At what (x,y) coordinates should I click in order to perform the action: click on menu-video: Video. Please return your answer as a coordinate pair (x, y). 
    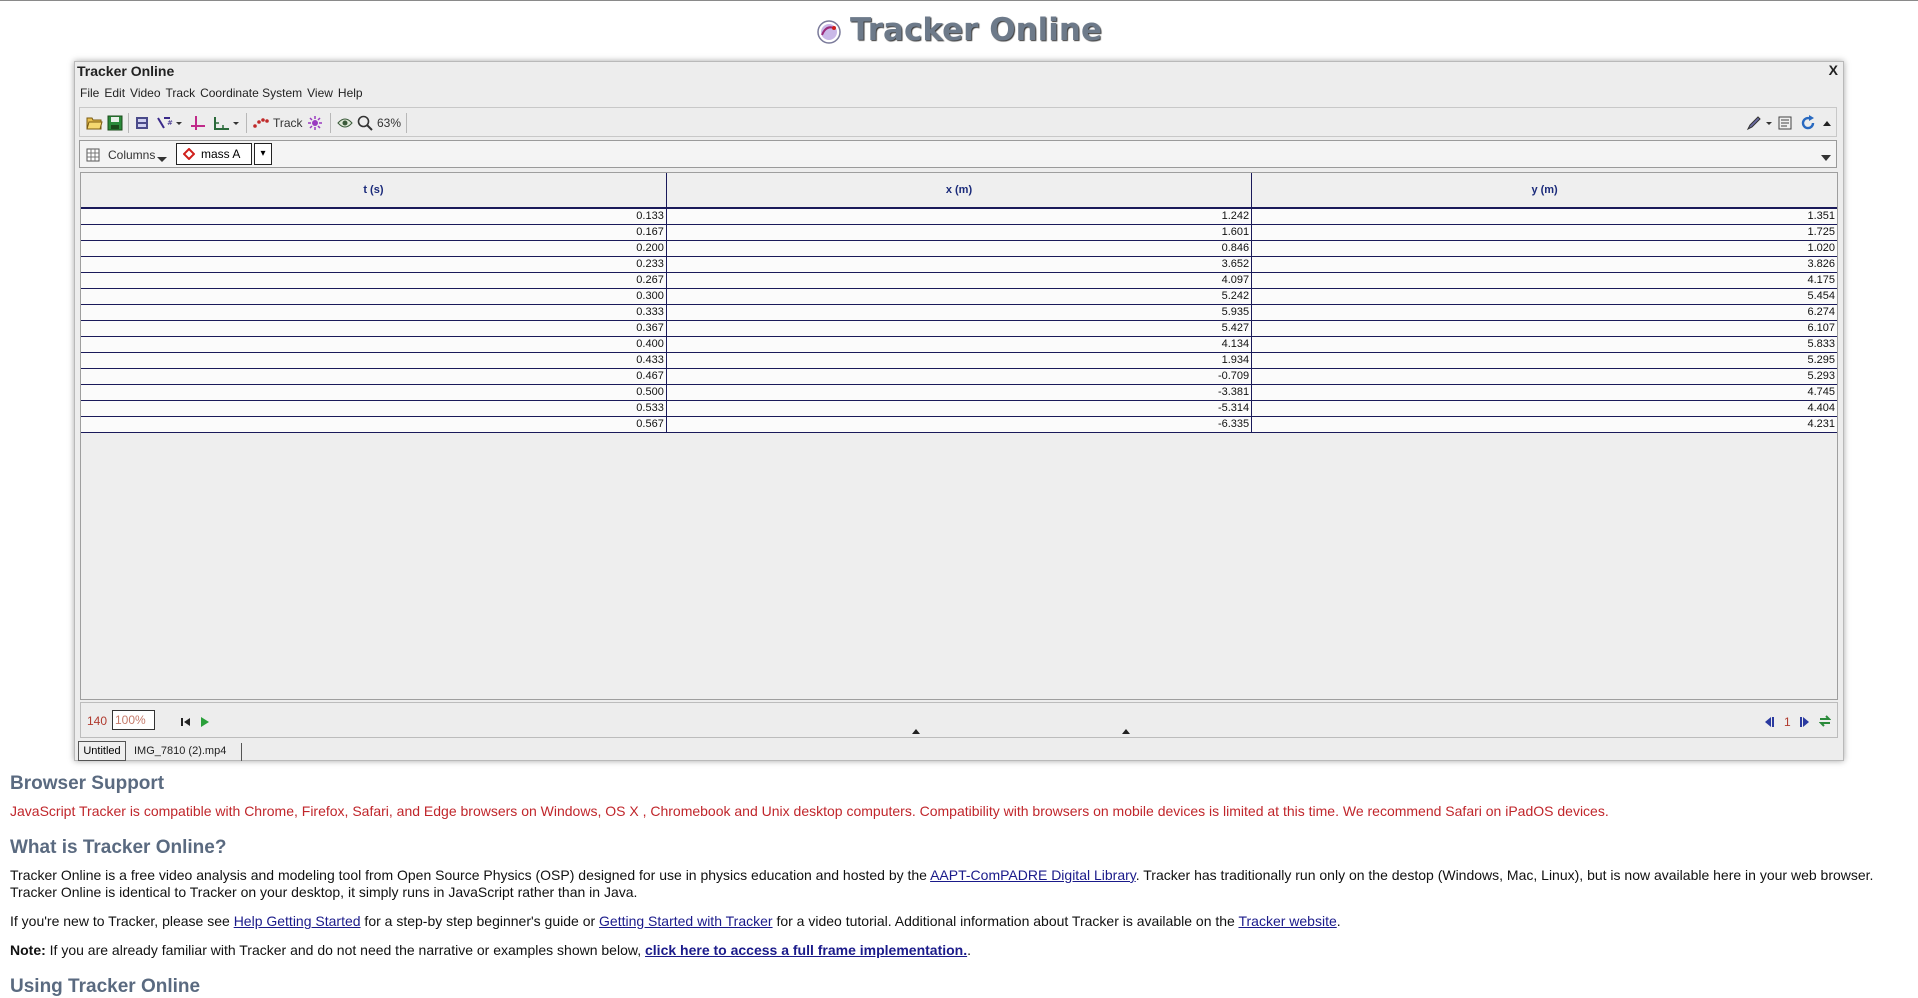
    Looking at the image, I should click on (145, 93).